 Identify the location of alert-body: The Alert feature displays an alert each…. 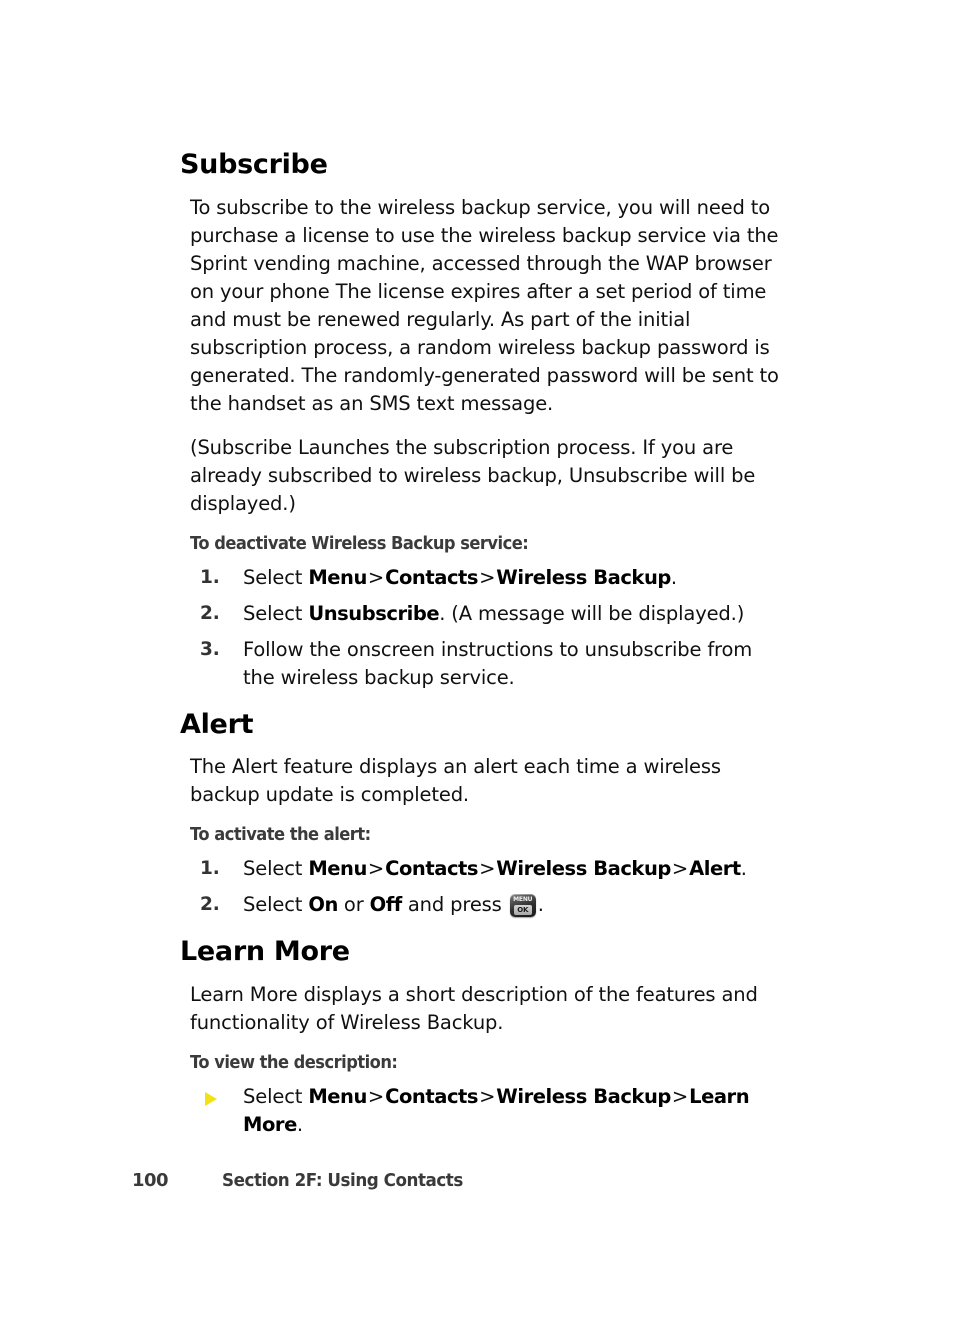
(488, 836).